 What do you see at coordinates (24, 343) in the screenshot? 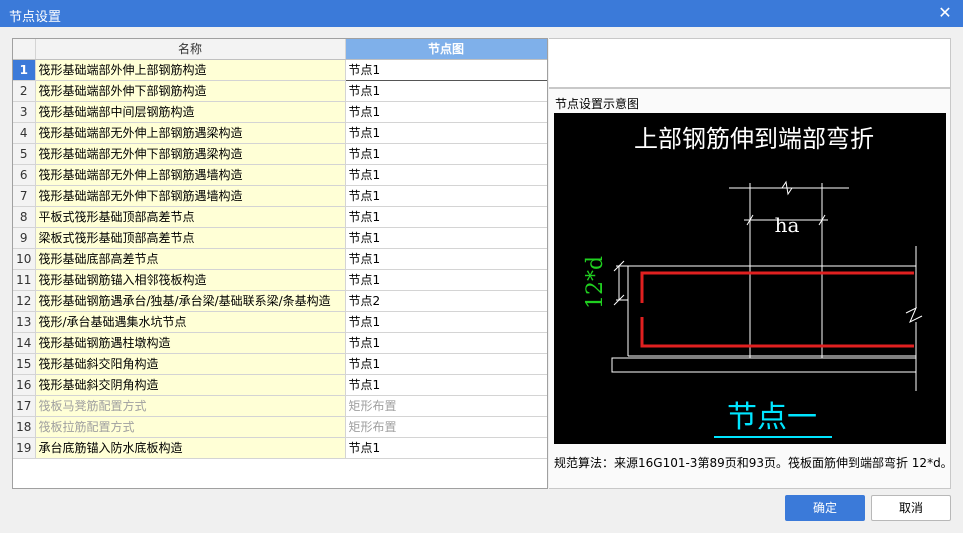
I see `row-number: 14` at bounding box center [24, 343].